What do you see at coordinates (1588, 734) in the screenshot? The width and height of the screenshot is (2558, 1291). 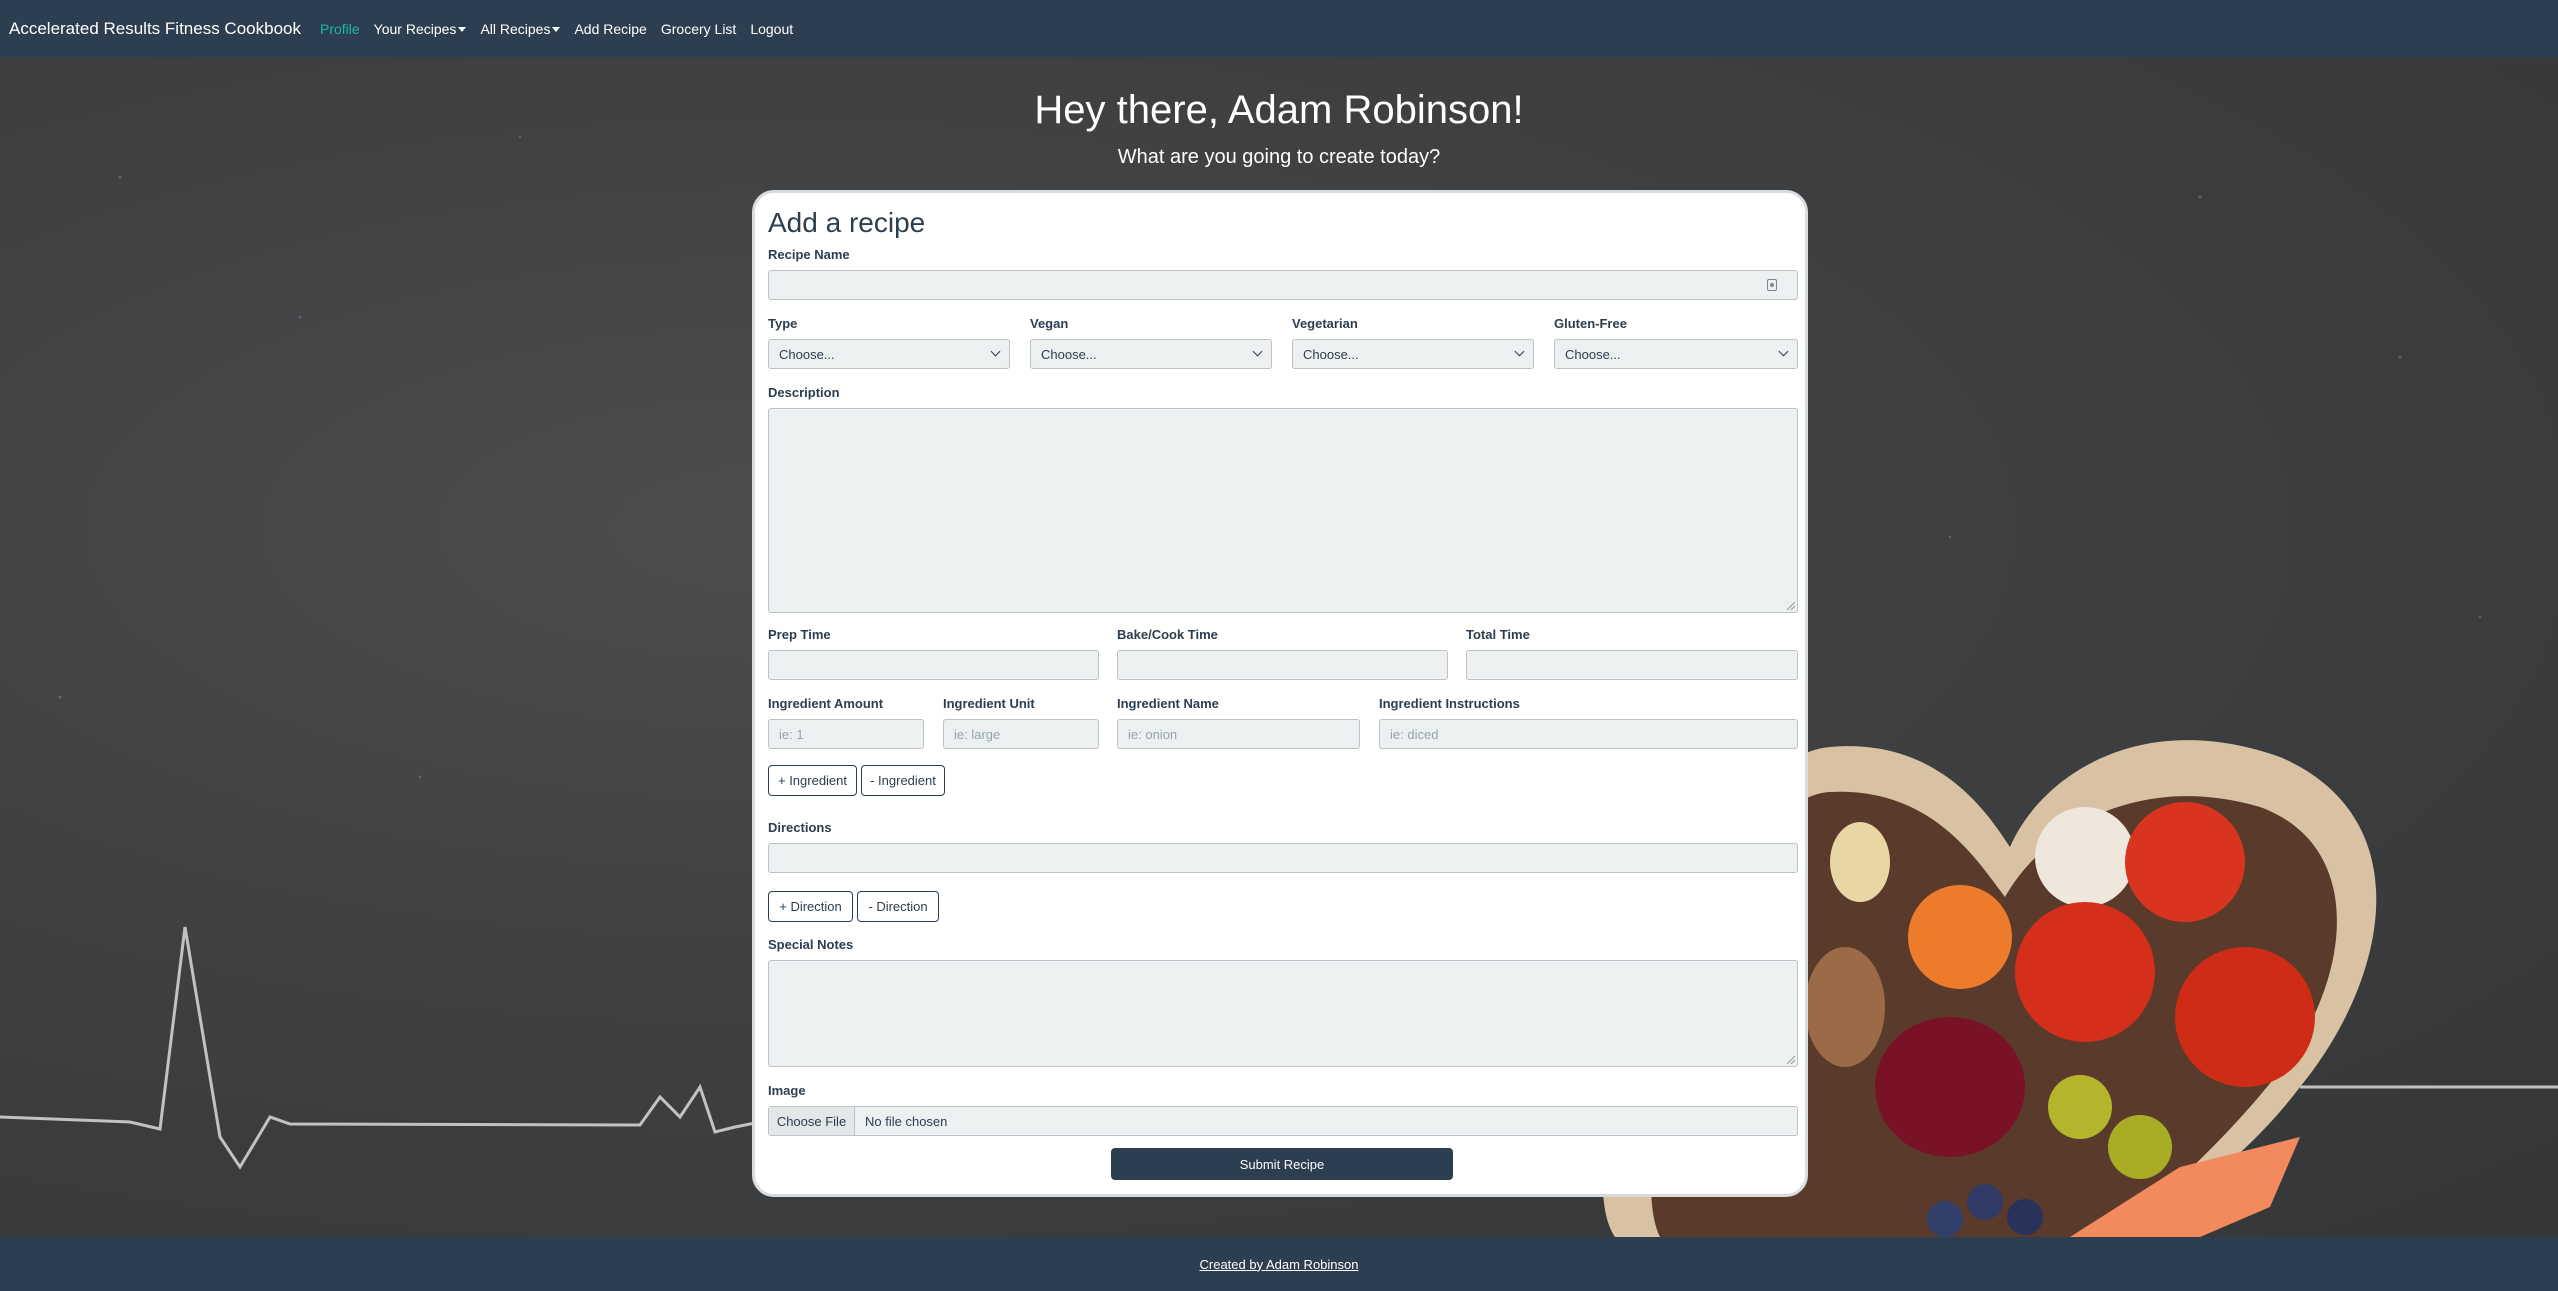 I see `ingredient-instructions-input: ie: diced` at bounding box center [1588, 734].